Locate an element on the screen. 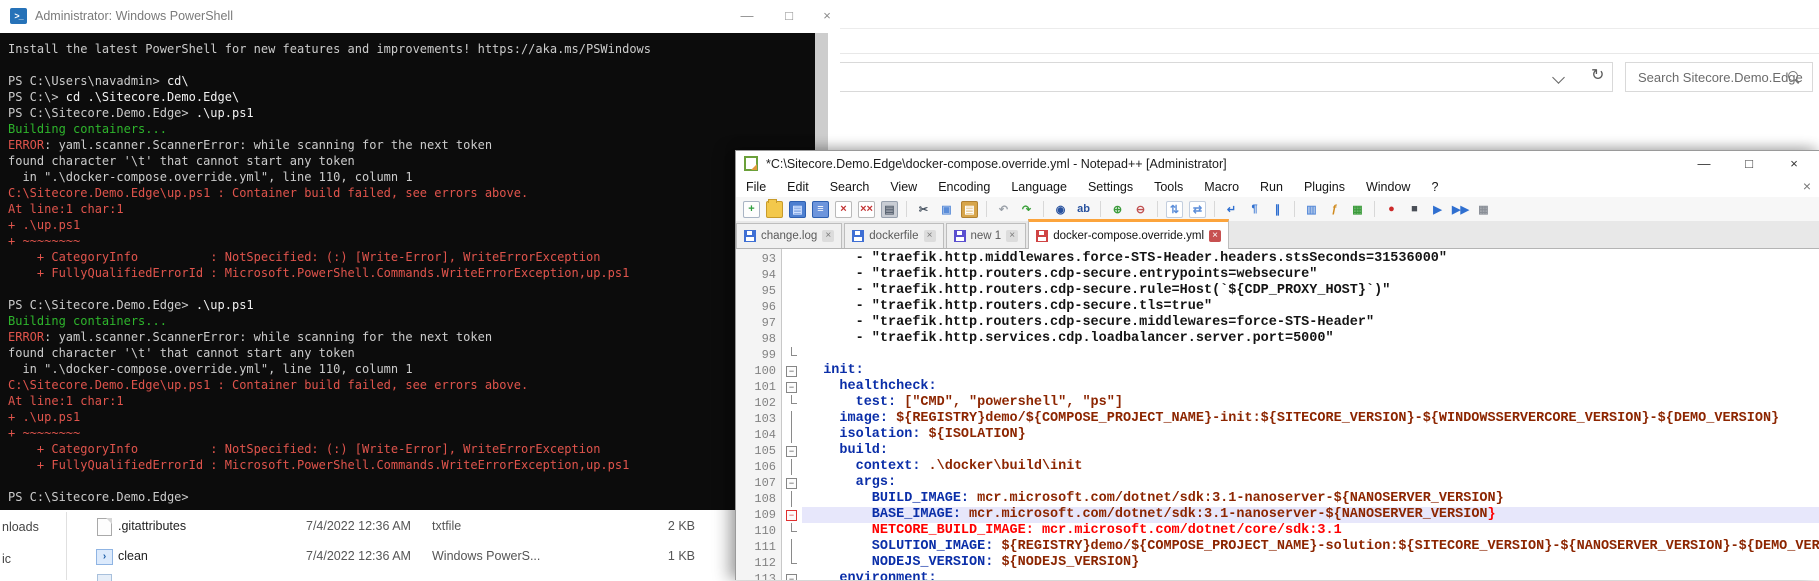  playback-macro-icon: ▶ is located at coordinates (1437, 209).